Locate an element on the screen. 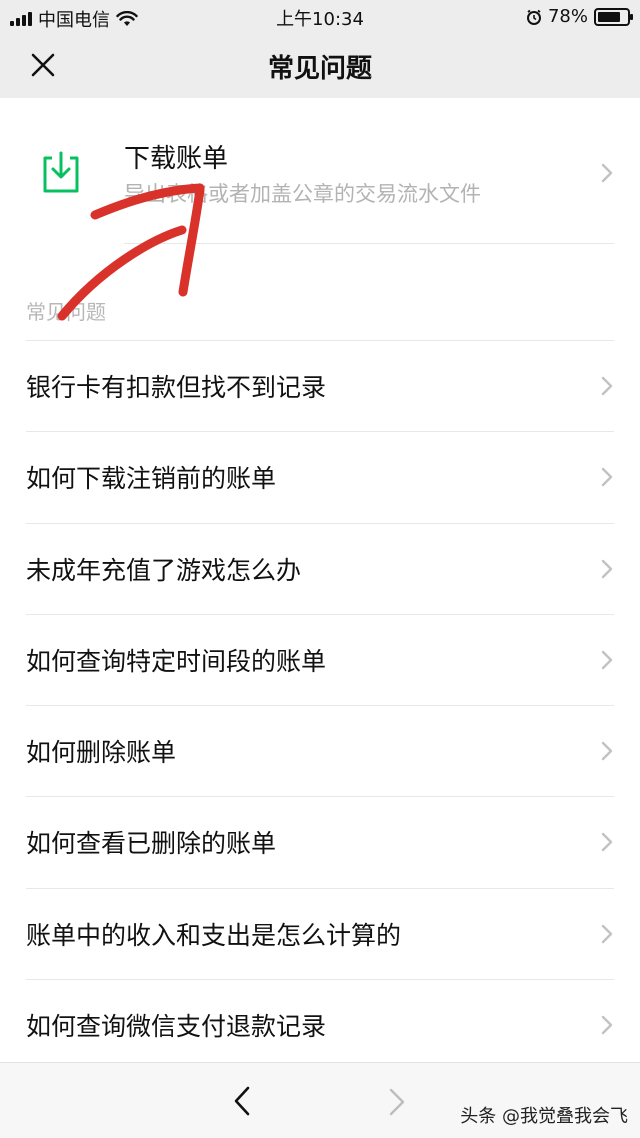 This screenshot has height=1138, width=640. status-right: 78% is located at coordinates (579, 16).